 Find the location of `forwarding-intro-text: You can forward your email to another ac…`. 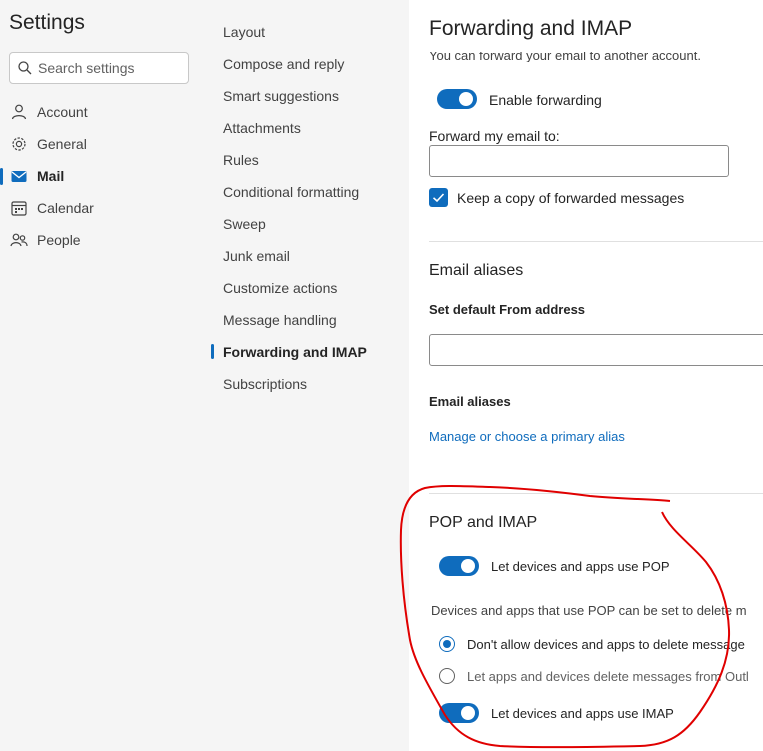

forwarding-intro-text: You can forward your email to another ac… is located at coordinates (565, 57).